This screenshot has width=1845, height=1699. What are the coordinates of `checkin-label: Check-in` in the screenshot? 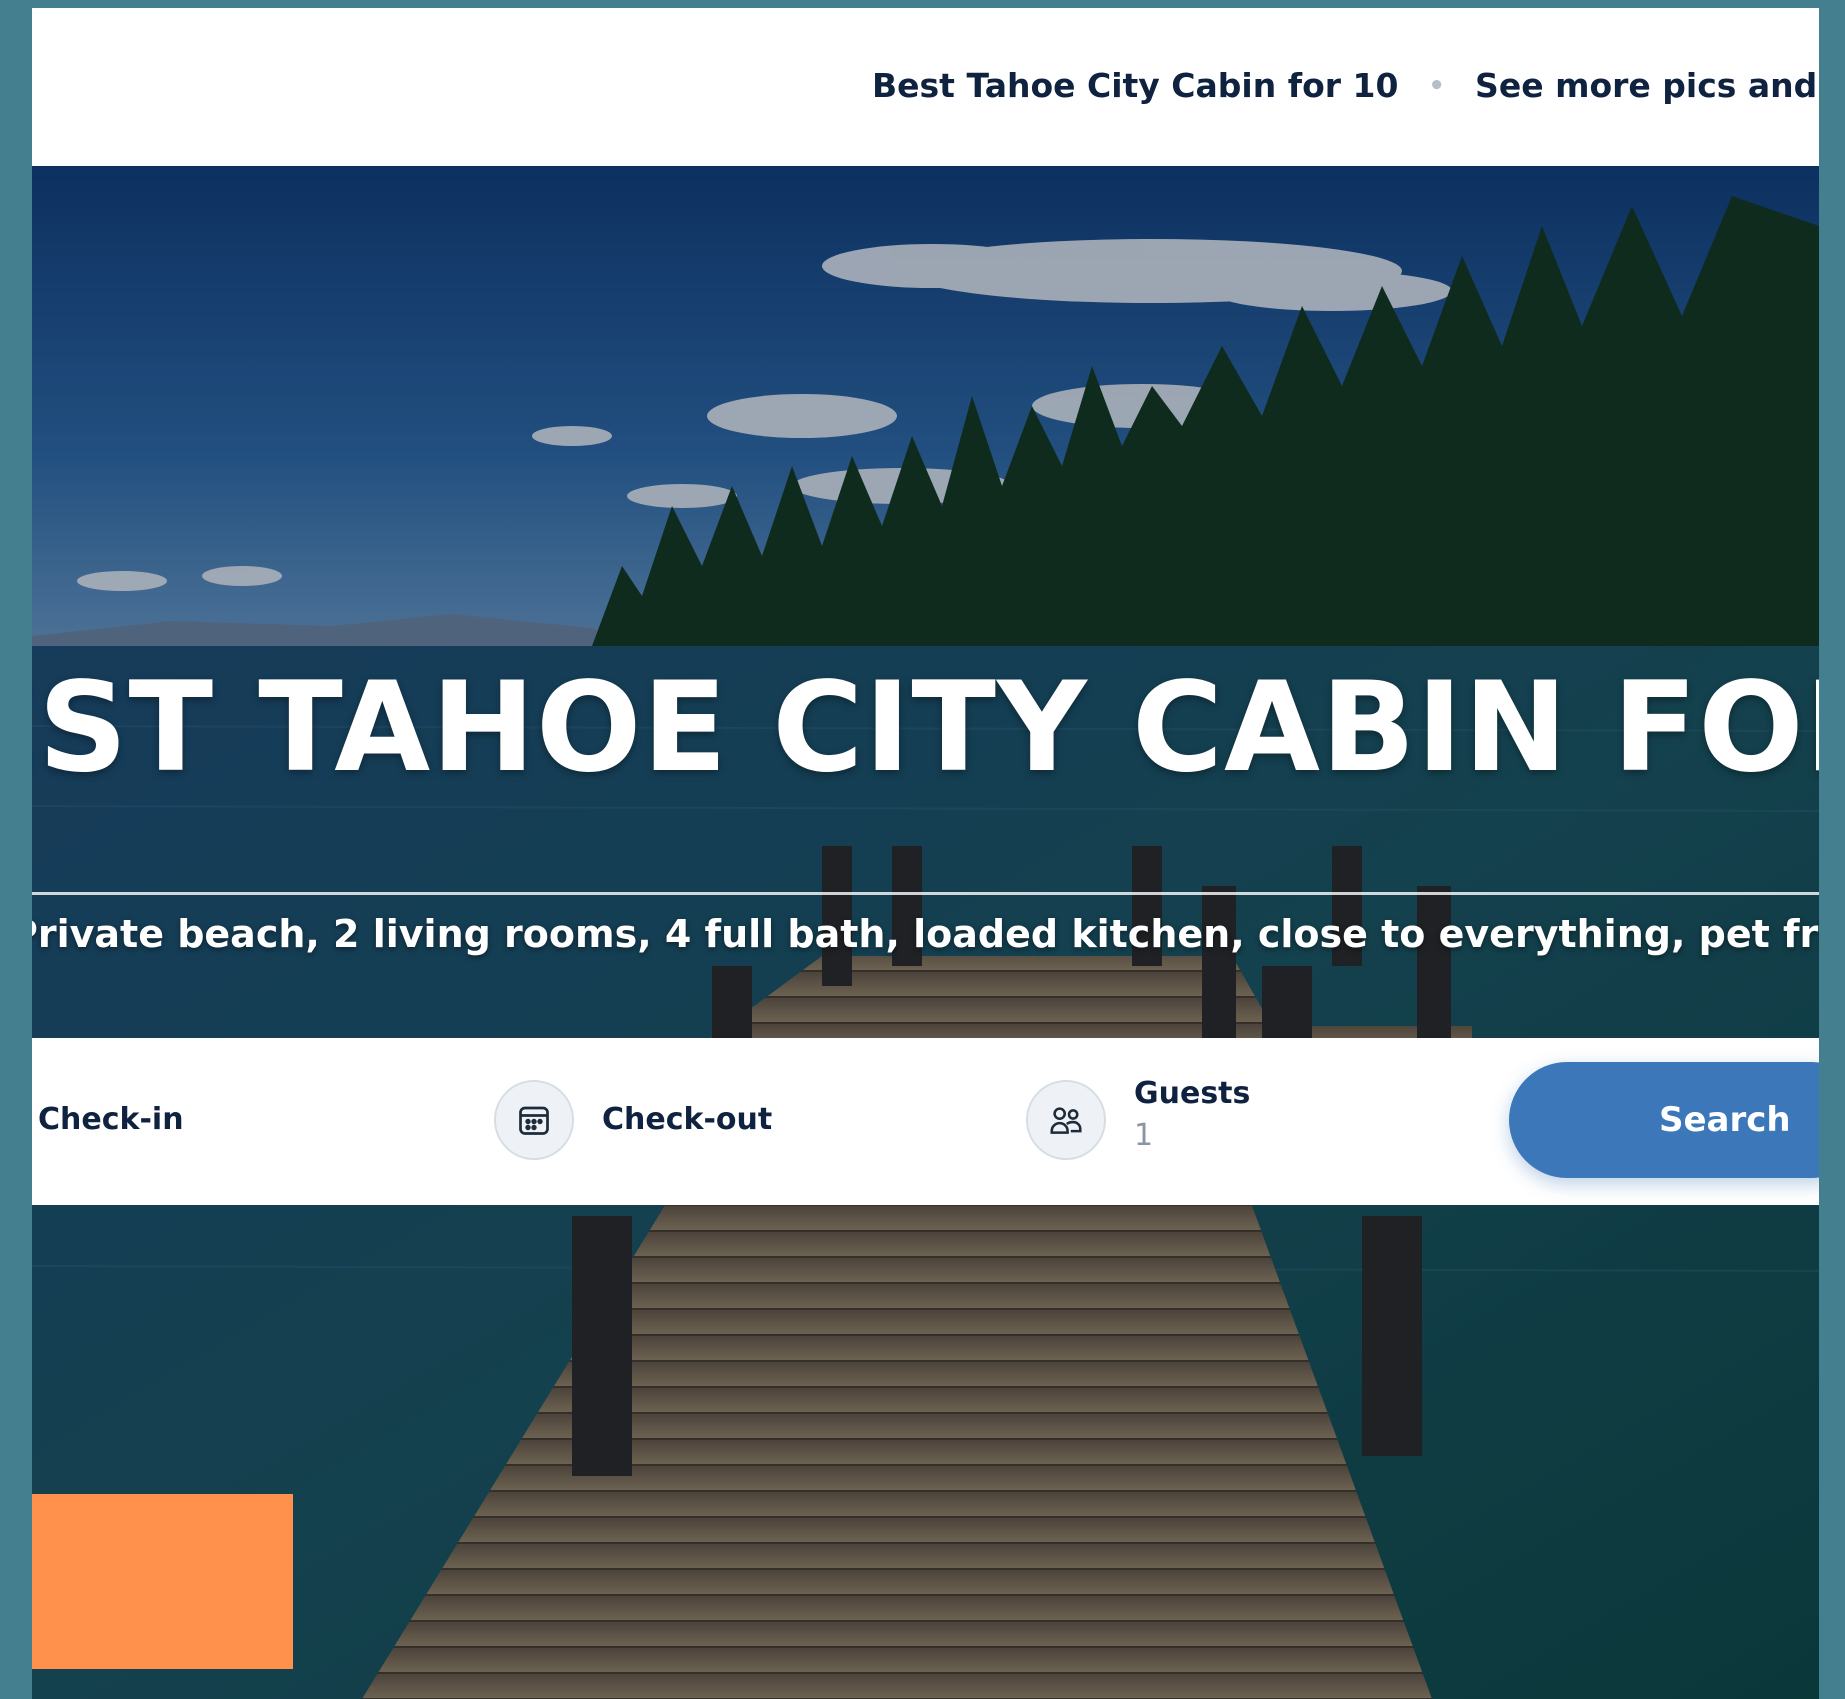 It's located at (111, 1119).